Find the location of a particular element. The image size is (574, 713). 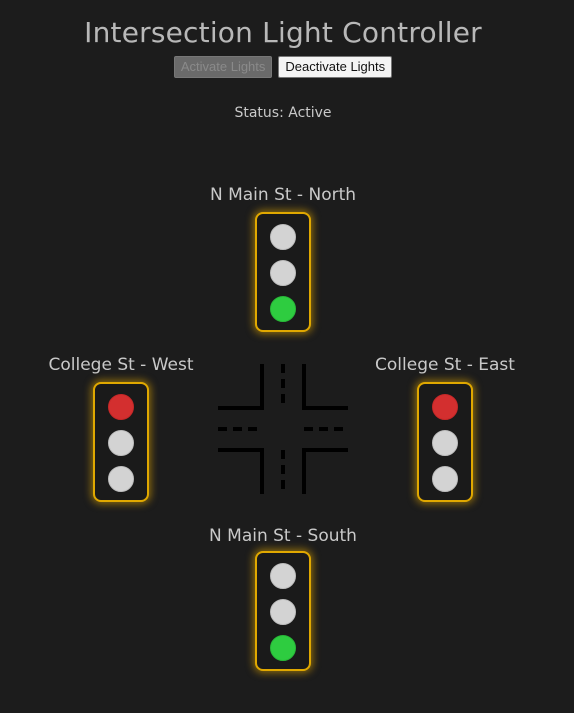

control-buttons: Activate Lights Deactivate Lights is located at coordinates (283, 67).